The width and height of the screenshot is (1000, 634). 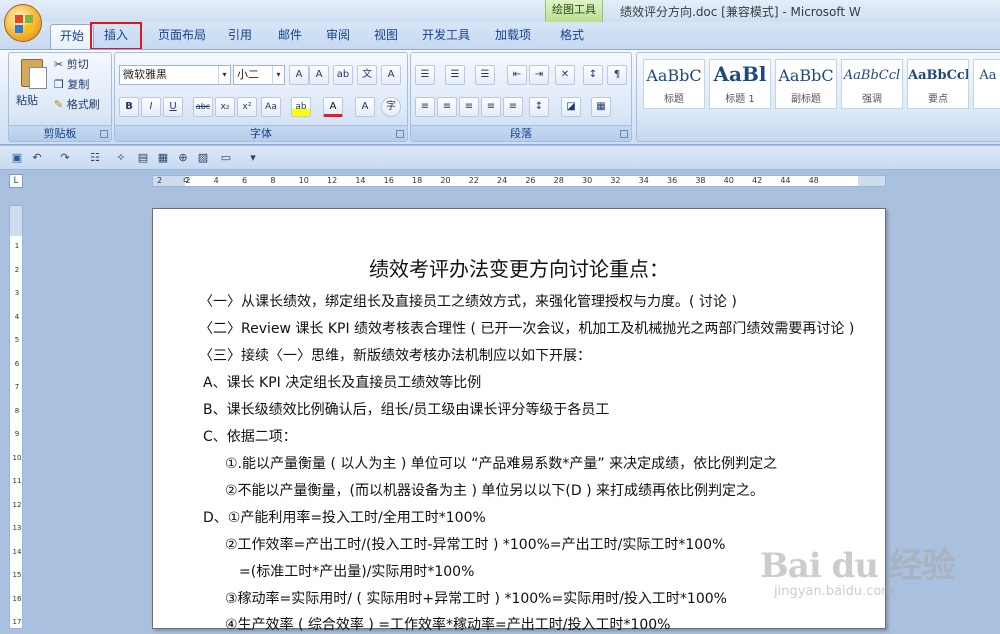 What do you see at coordinates (674, 99) in the screenshot?
I see `style-name: 标题` at bounding box center [674, 99].